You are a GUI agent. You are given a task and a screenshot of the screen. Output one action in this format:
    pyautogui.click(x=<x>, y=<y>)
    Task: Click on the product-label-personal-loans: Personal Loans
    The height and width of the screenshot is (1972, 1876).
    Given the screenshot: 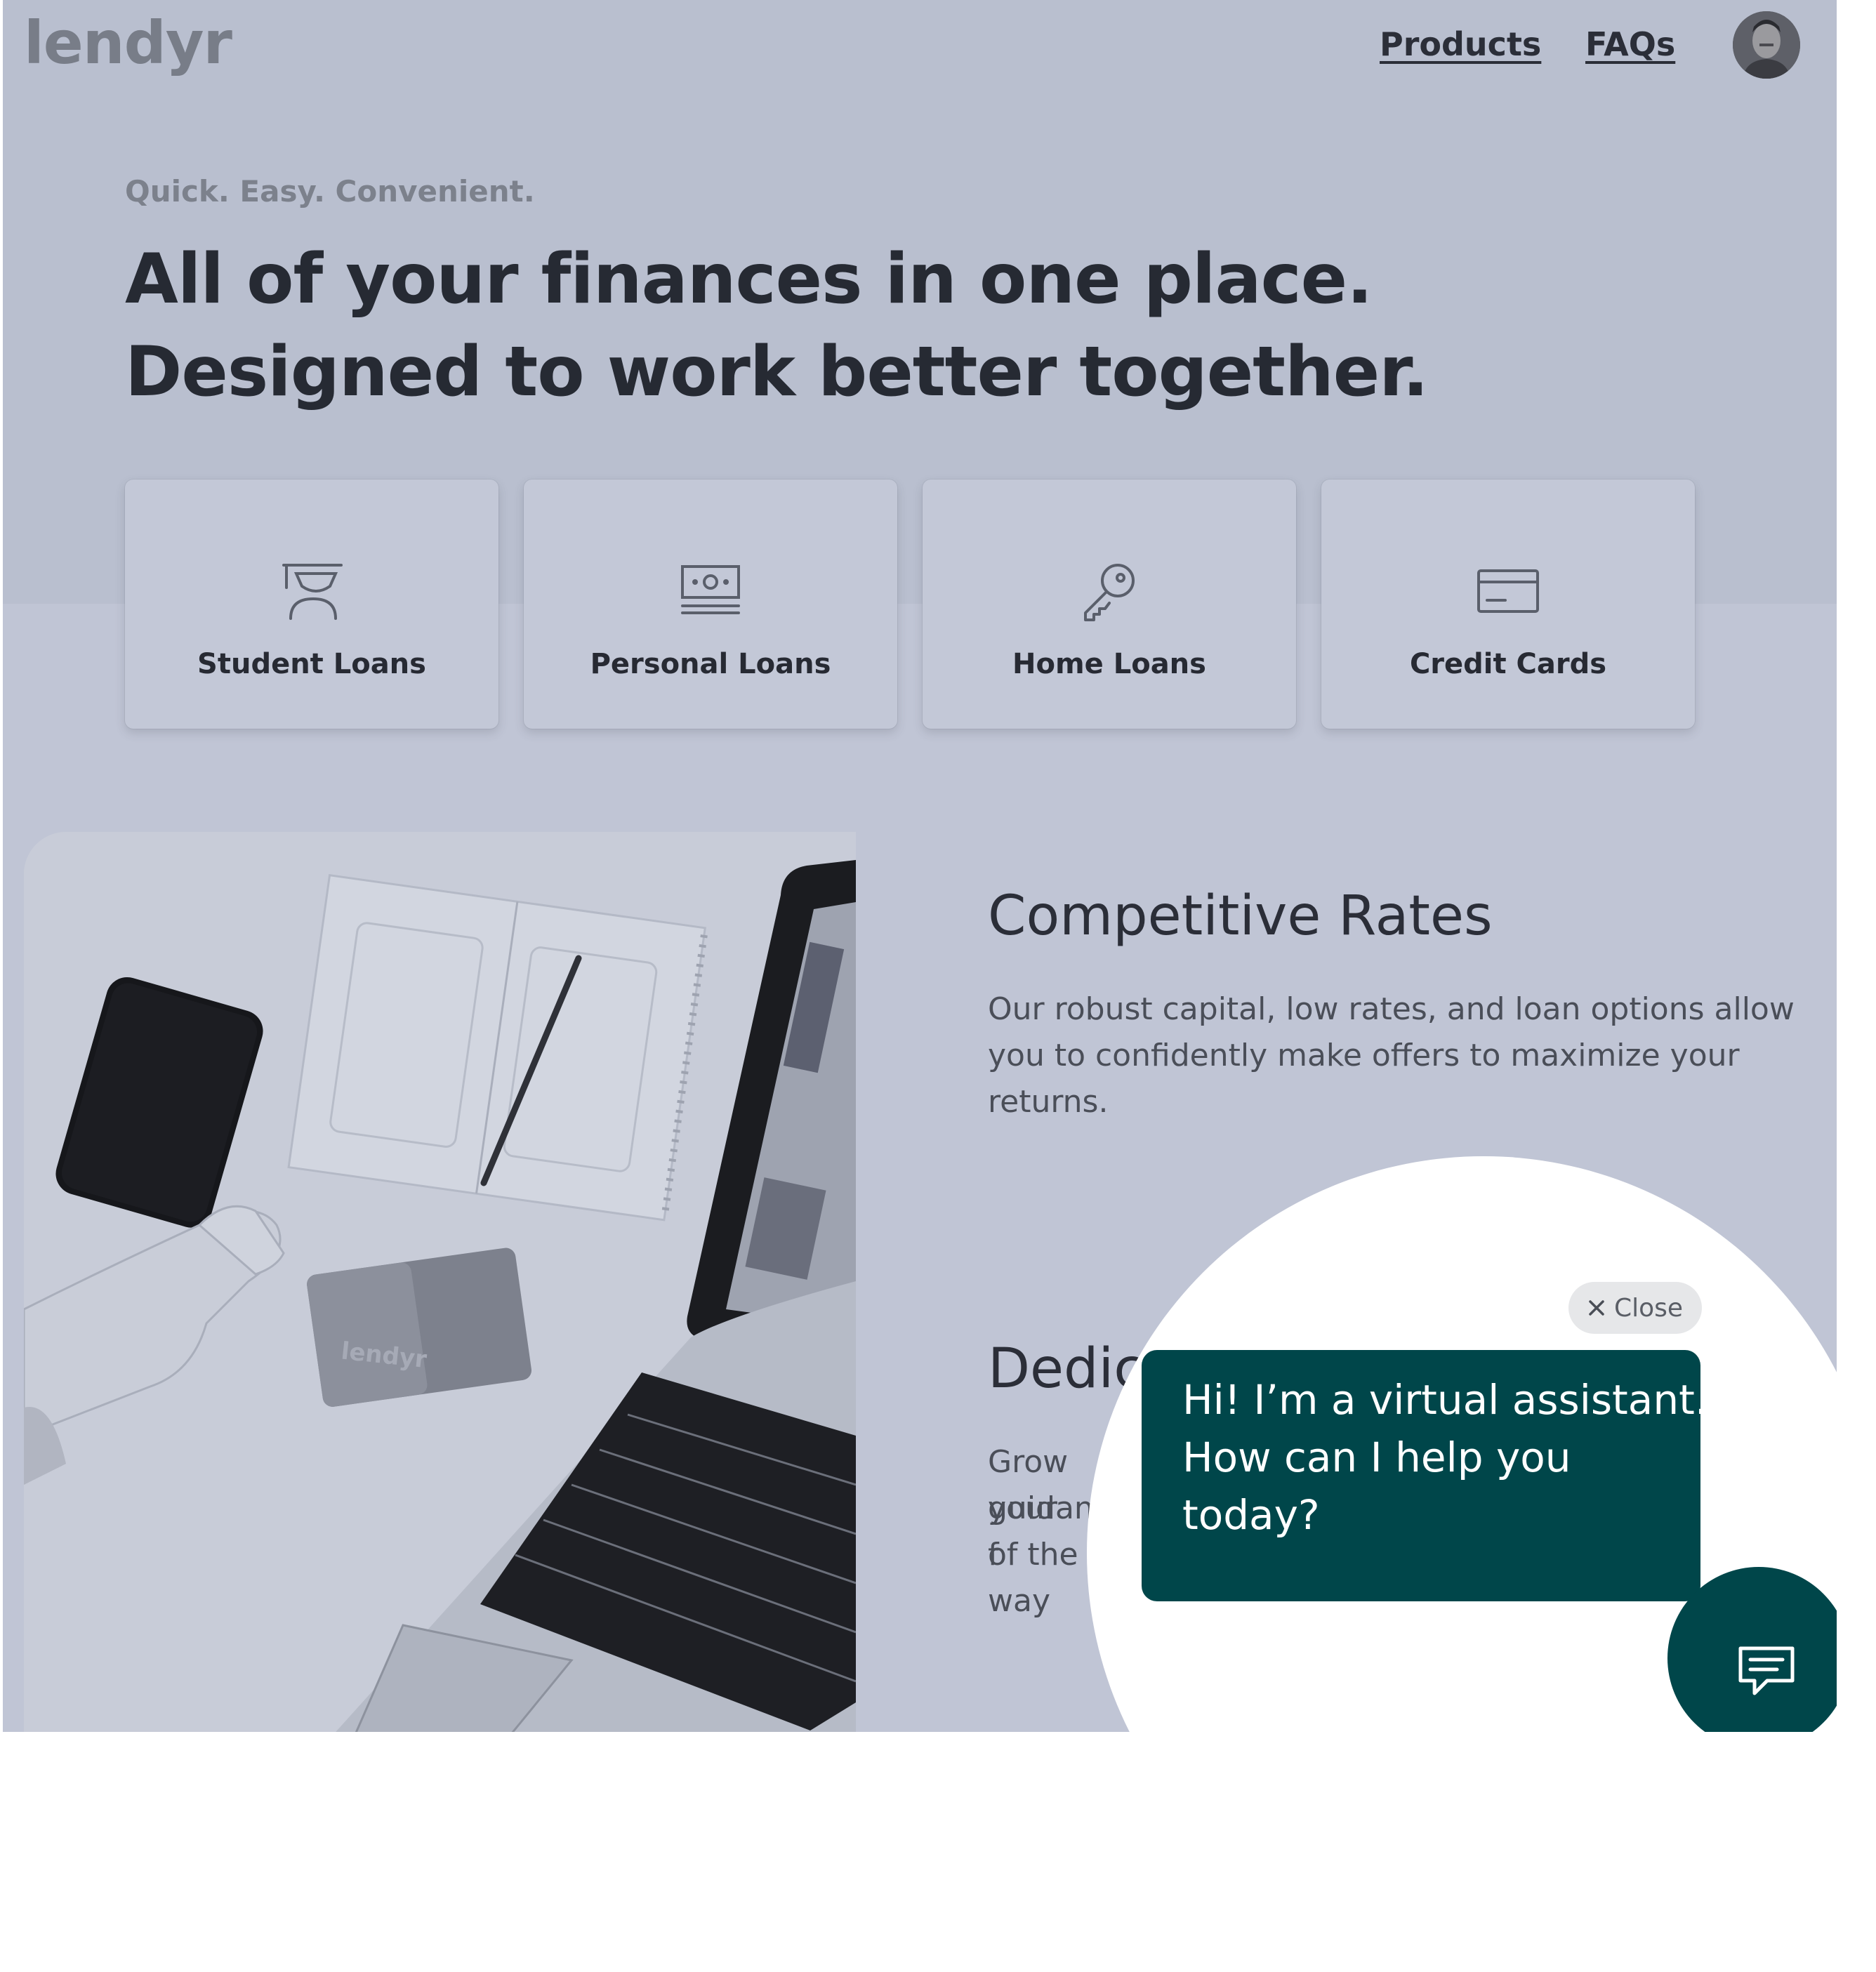 What is the action you would take?
    pyautogui.click(x=710, y=664)
    